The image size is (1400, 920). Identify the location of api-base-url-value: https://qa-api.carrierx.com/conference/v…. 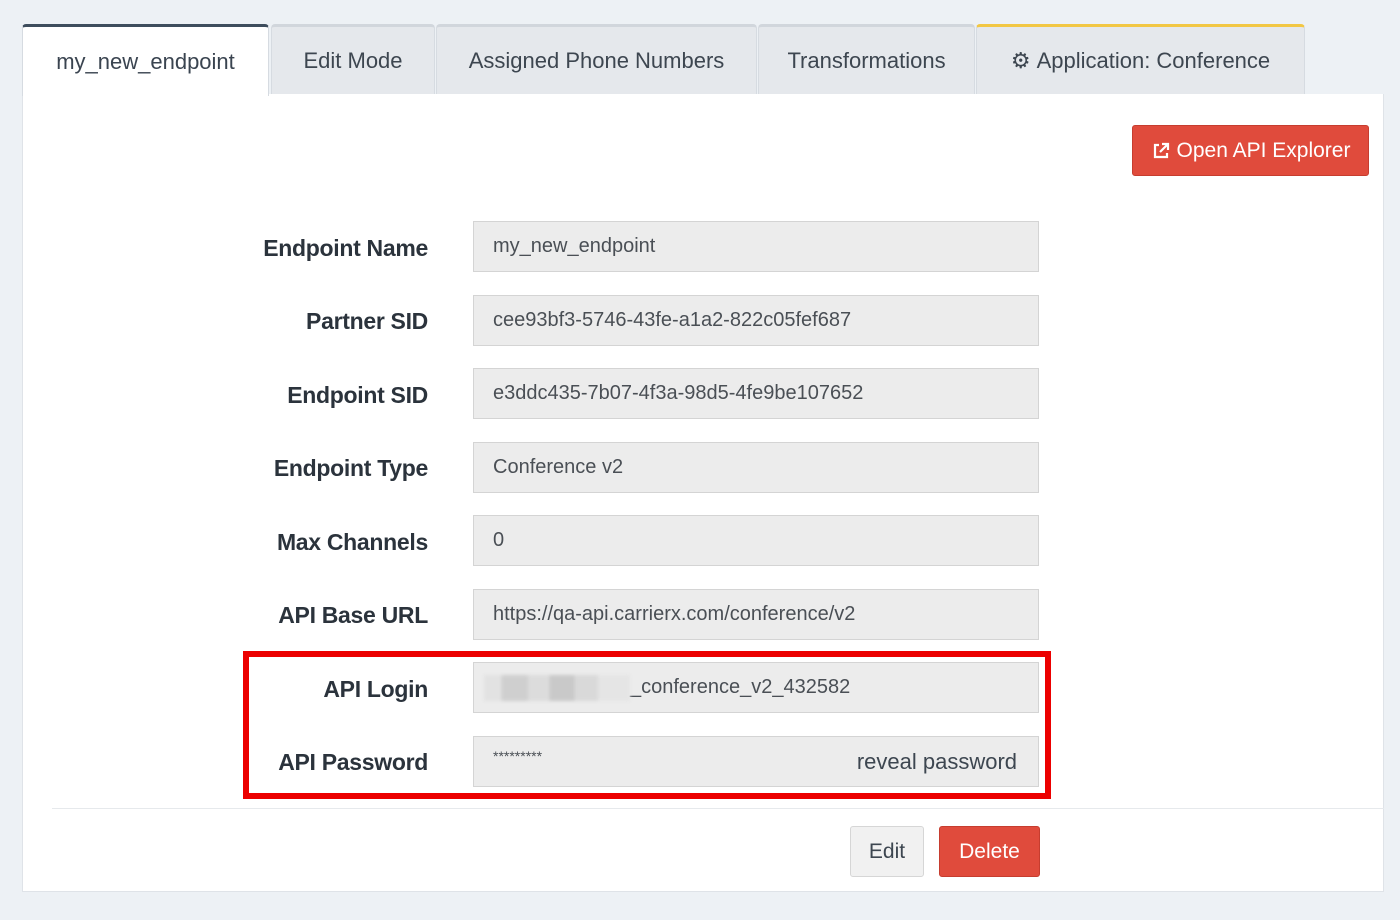
(674, 614).